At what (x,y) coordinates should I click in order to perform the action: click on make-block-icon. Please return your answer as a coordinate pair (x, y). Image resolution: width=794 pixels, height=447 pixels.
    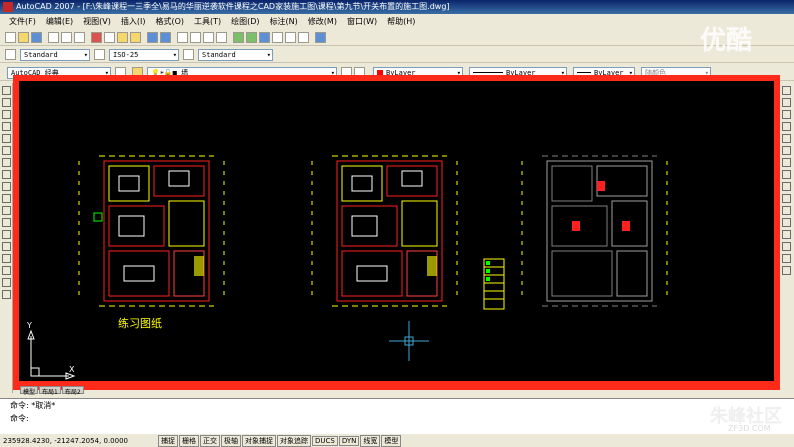
    Looking at the image, I should click on (6, 222).